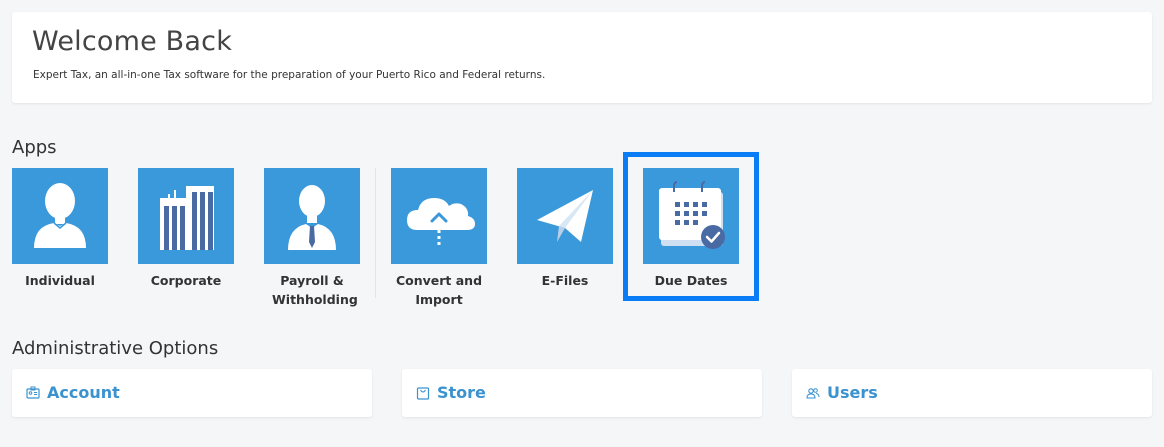 The height and width of the screenshot is (447, 1164). I want to click on app-payroll-withholding: Payroll & Withholding, so click(312, 238).